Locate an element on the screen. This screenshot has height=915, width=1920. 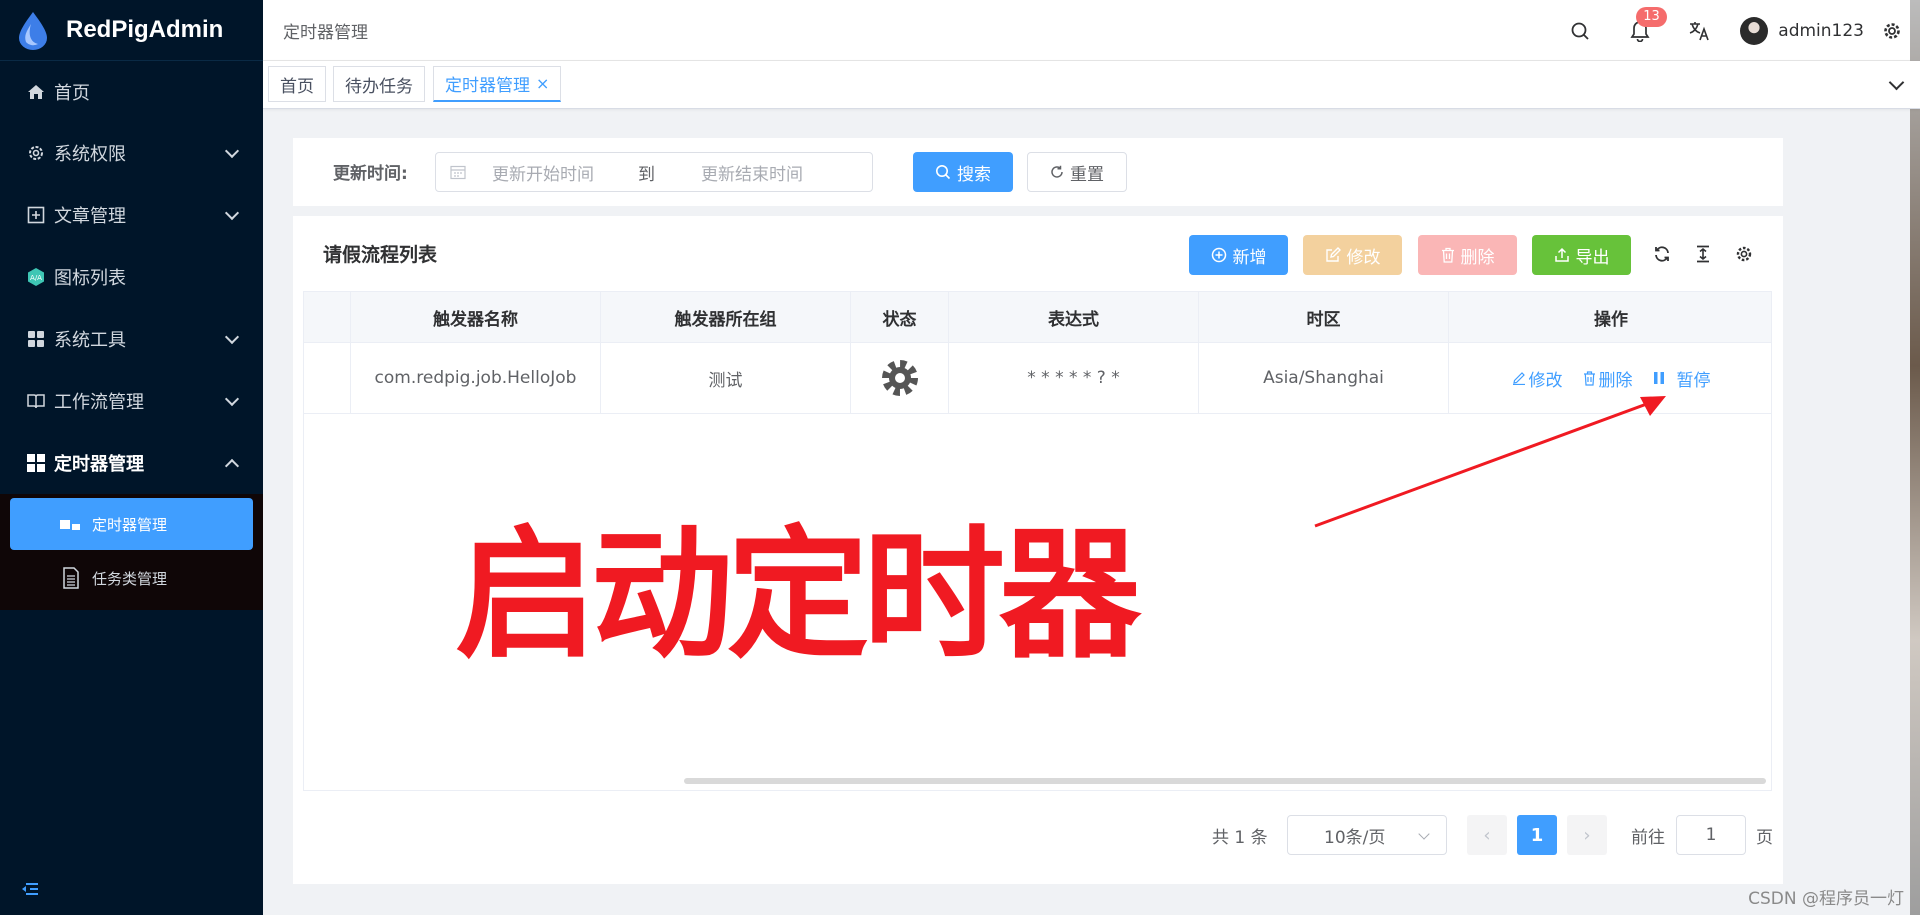
column-settings-icon is located at coordinates (1744, 254).